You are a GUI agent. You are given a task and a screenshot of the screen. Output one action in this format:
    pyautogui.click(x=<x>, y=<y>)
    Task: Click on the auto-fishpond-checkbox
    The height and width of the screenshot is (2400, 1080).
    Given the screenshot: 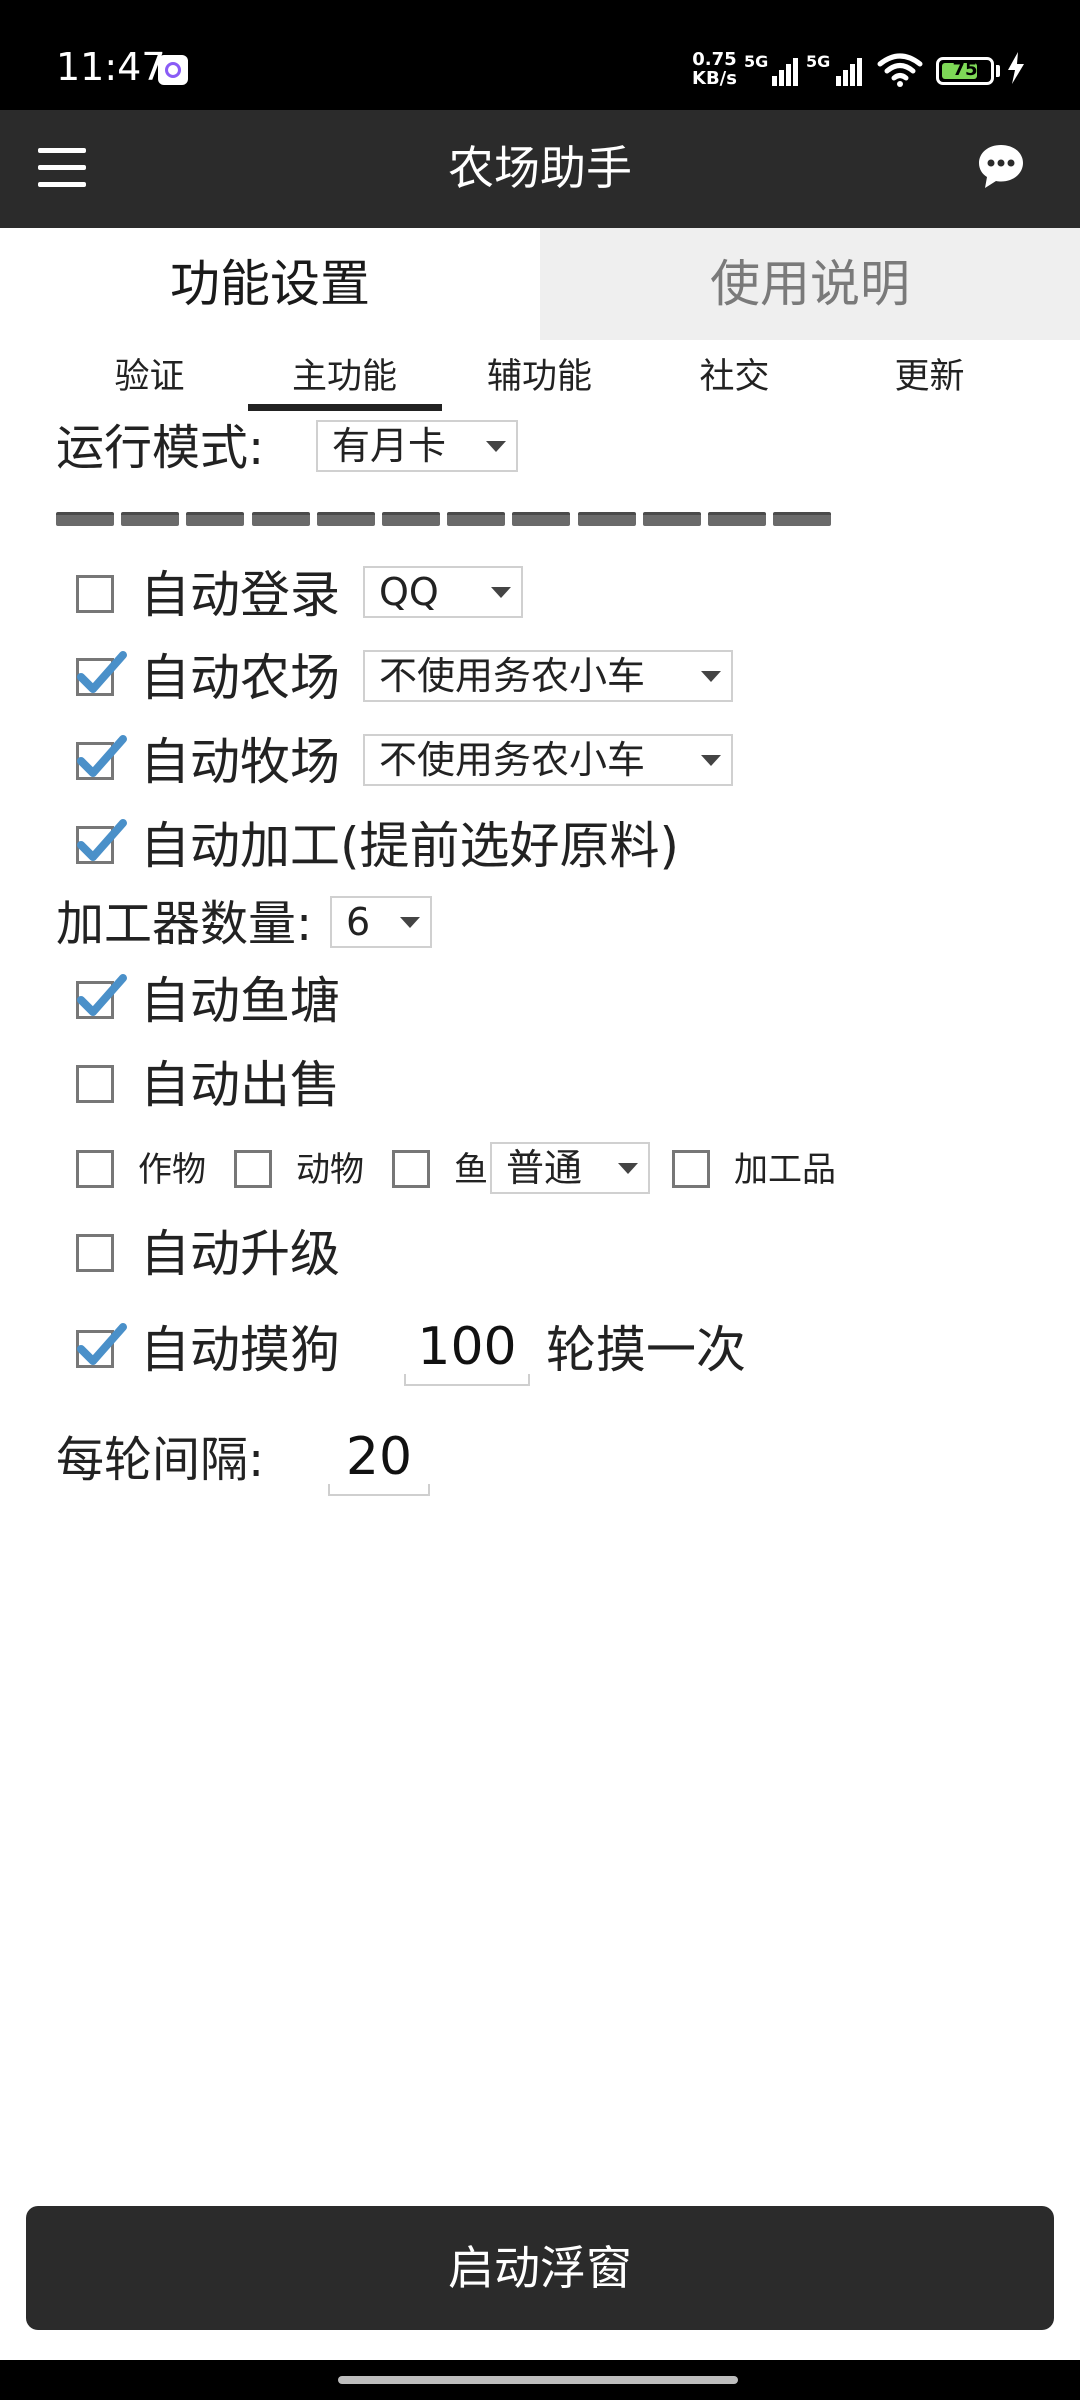 What is the action you would take?
    pyautogui.click(x=101, y=996)
    